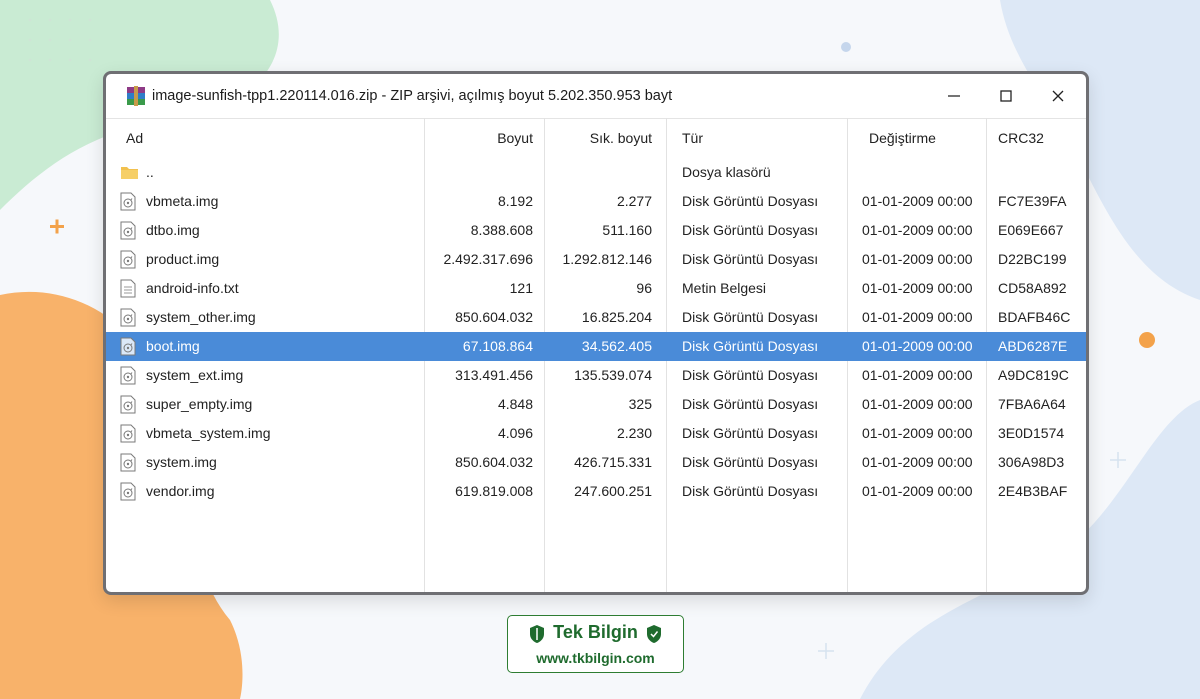  What do you see at coordinates (515, 404) in the screenshot?
I see `file-size: 4.848` at bounding box center [515, 404].